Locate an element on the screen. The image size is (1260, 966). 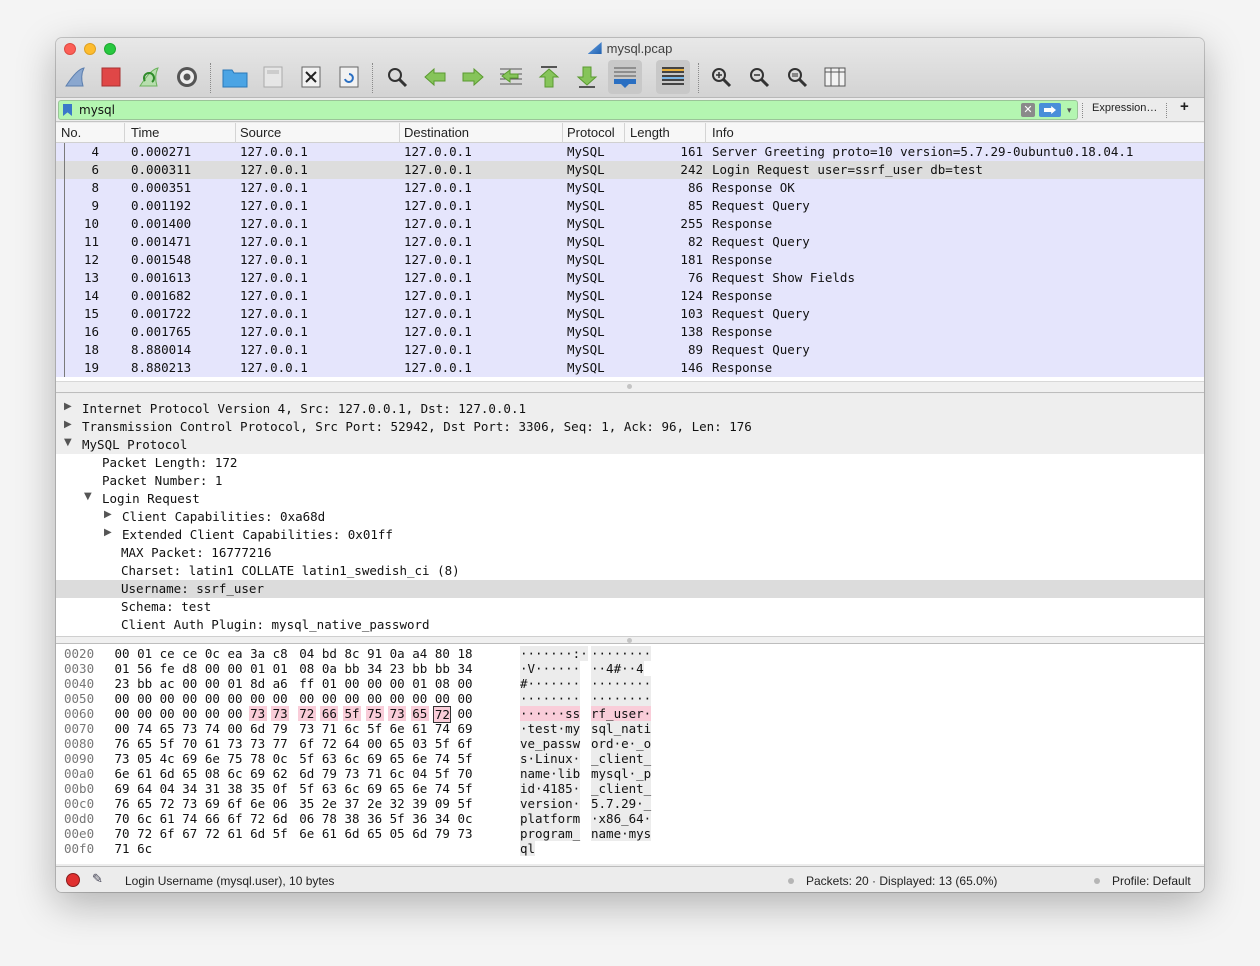
find-packet-button is located at coordinates (397, 77).